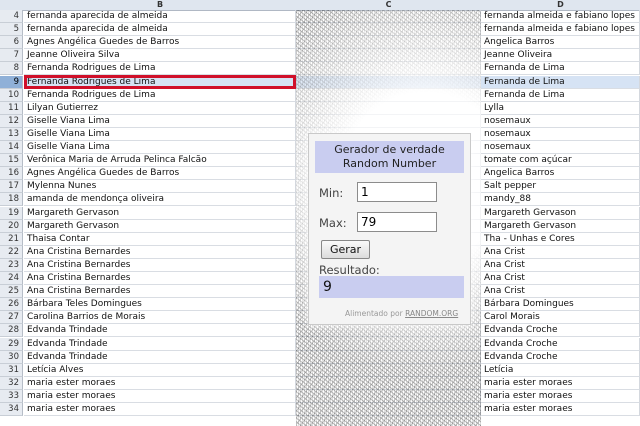  What do you see at coordinates (397, 222) in the screenshot?
I see `max-input: 79` at bounding box center [397, 222].